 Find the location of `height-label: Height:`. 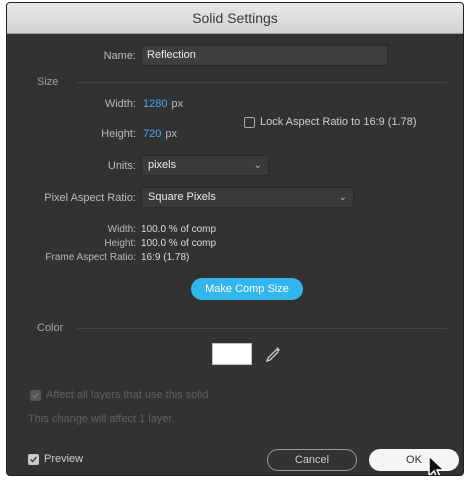

height-label: Height: is located at coordinates (118, 134).